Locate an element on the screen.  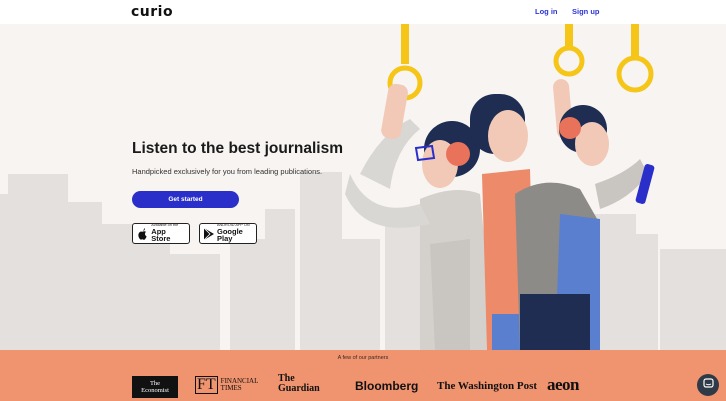
apple-icon is located at coordinates (142, 233).